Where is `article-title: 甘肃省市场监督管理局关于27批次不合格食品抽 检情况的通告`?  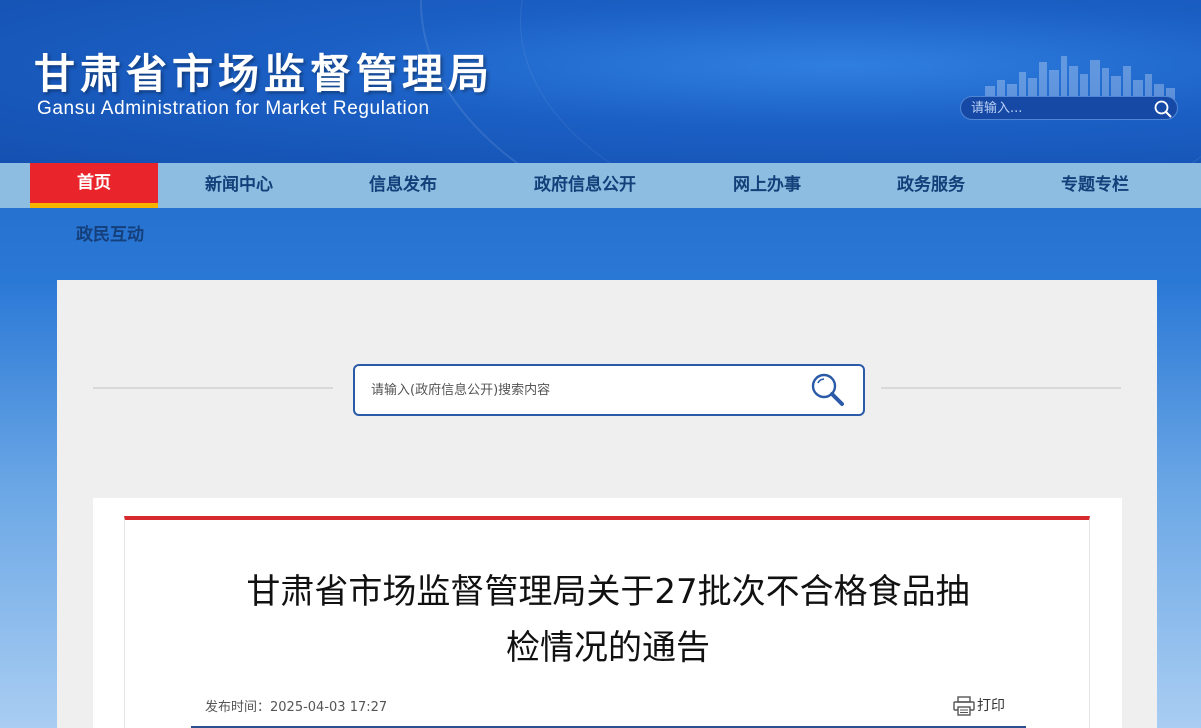
article-title: 甘肃省市场监督管理局关于27批次不合格食品抽 检情况的通告 is located at coordinates (608, 620).